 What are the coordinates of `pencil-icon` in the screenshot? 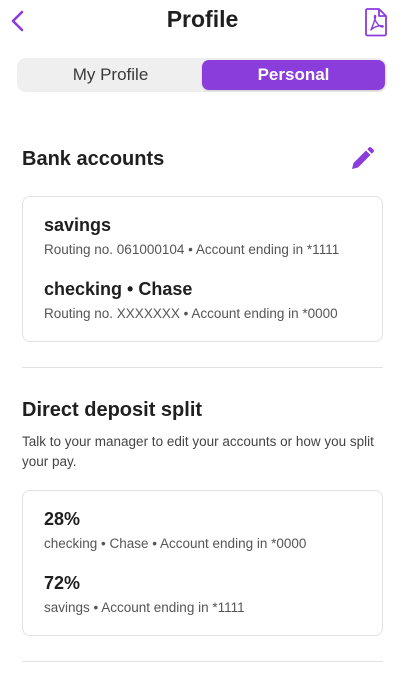 It's located at (363, 158).